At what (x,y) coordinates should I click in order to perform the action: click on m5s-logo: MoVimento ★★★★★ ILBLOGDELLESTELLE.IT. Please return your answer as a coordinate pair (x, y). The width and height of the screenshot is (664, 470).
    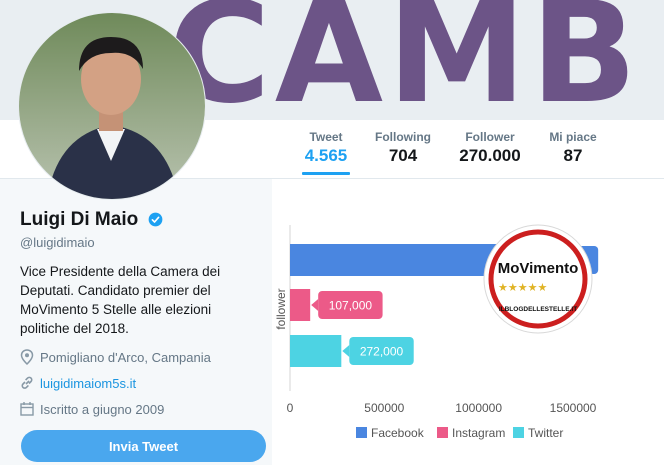
    Looking at the image, I should click on (538, 279).